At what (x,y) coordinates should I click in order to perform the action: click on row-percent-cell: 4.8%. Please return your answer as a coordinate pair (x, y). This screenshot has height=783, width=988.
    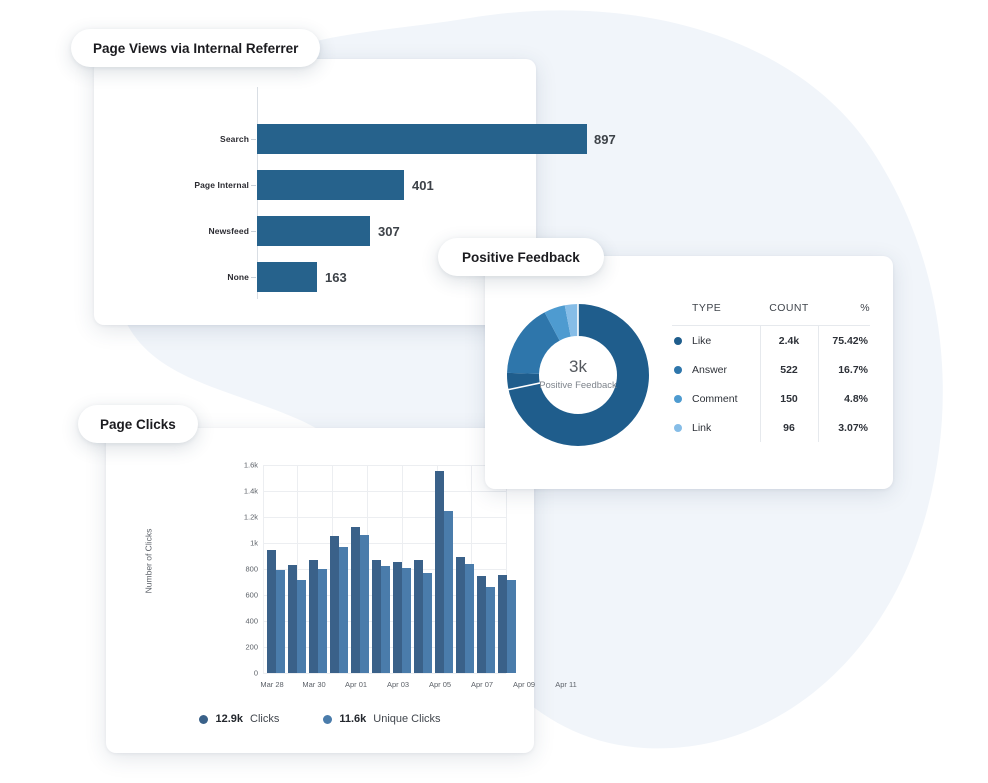
    Looking at the image, I should click on (856, 398).